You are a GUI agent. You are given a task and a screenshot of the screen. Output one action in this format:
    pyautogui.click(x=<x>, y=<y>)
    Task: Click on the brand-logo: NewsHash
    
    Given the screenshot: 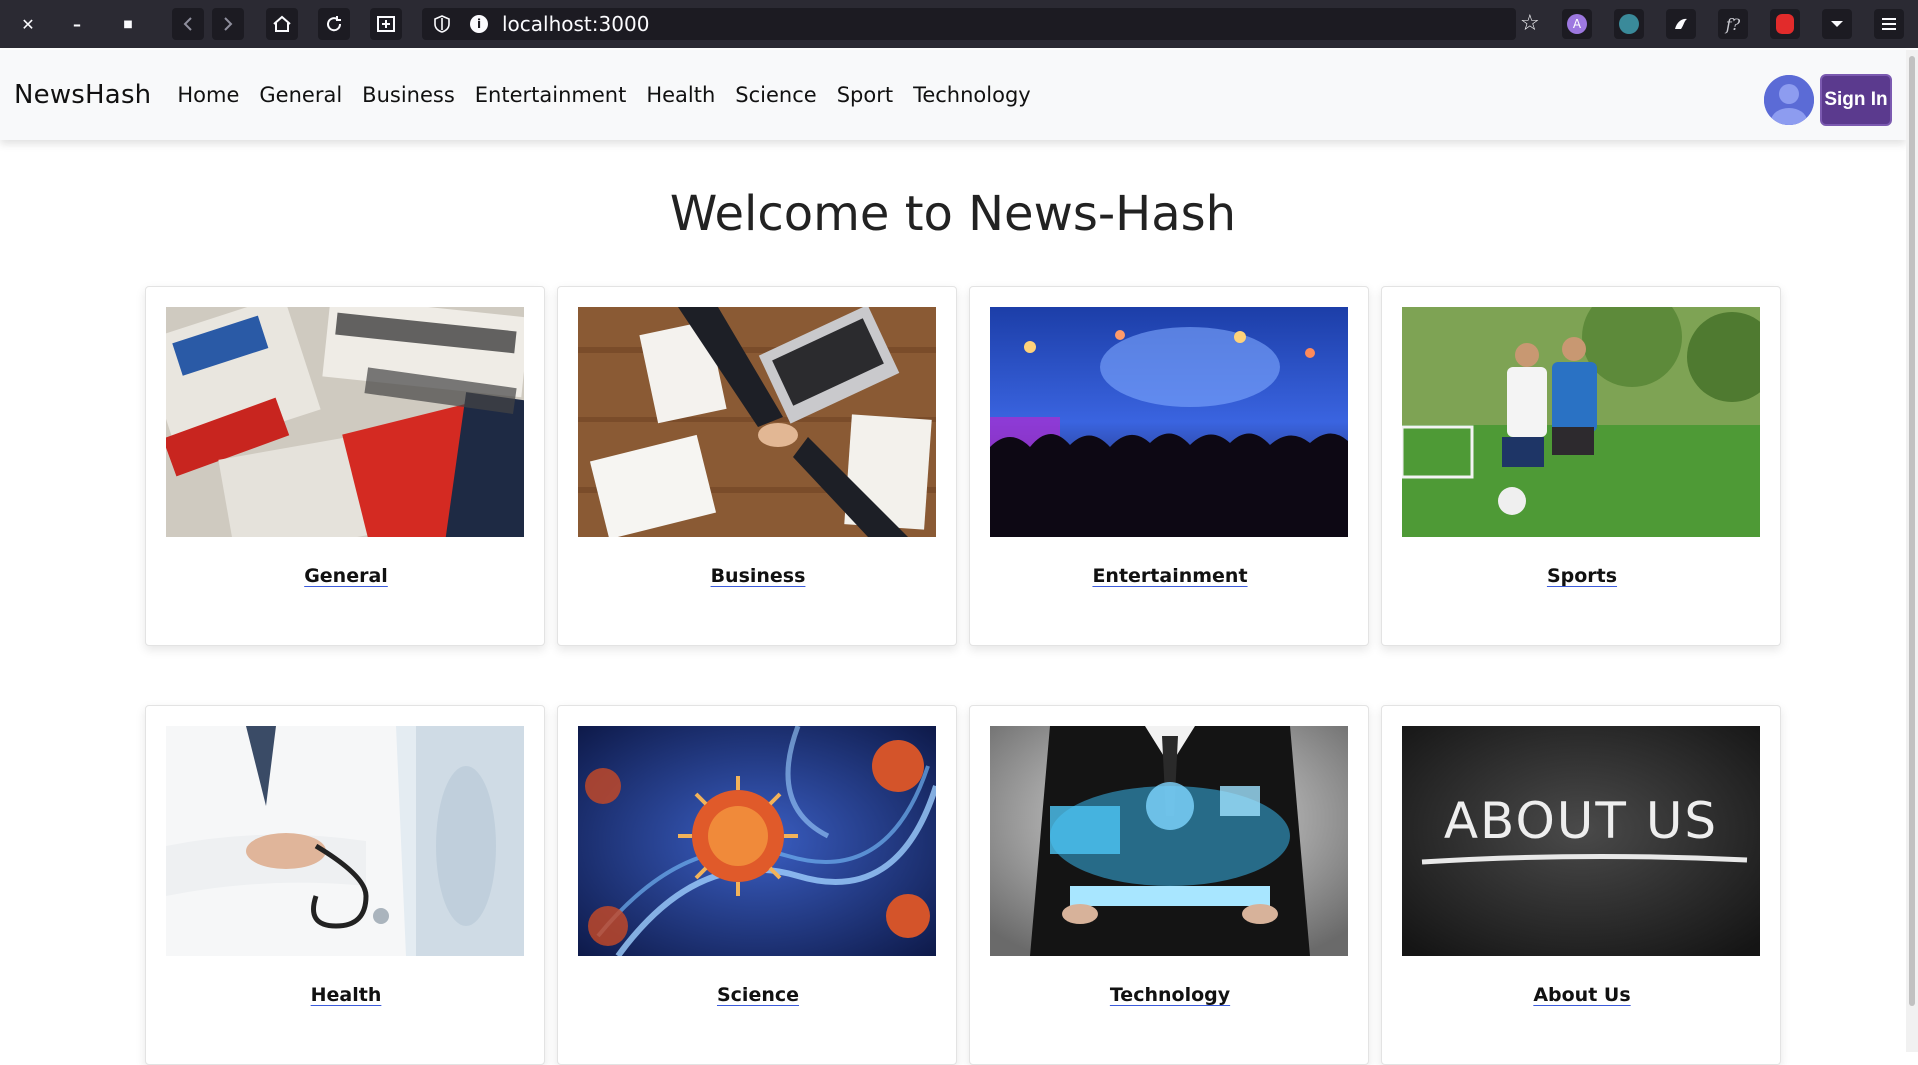 What is the action you would take?
    pyautogui.click(x=82, y=95)
    